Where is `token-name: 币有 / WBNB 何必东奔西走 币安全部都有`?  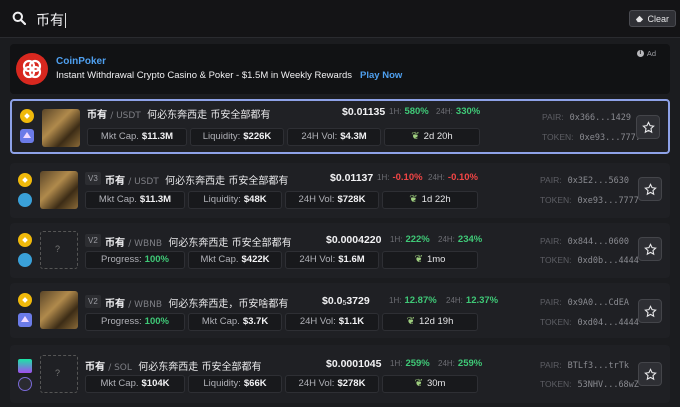 token-name: 币有 / WBNB 何必东奔西走 币安全部都有 is located at coordinates (198, 243).